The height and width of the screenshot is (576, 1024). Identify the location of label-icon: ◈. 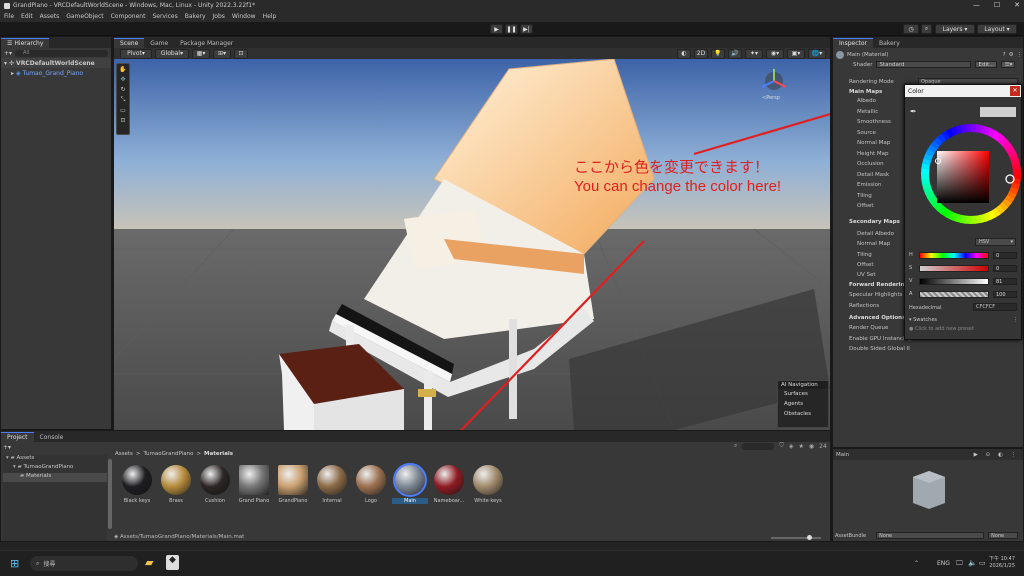
(791, 446).